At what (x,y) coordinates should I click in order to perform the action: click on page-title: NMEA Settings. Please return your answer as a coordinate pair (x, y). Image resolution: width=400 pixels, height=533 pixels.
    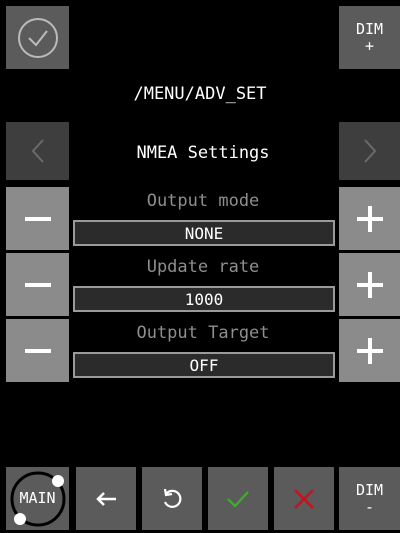
    Looking at the image, I should click on (203, 153).